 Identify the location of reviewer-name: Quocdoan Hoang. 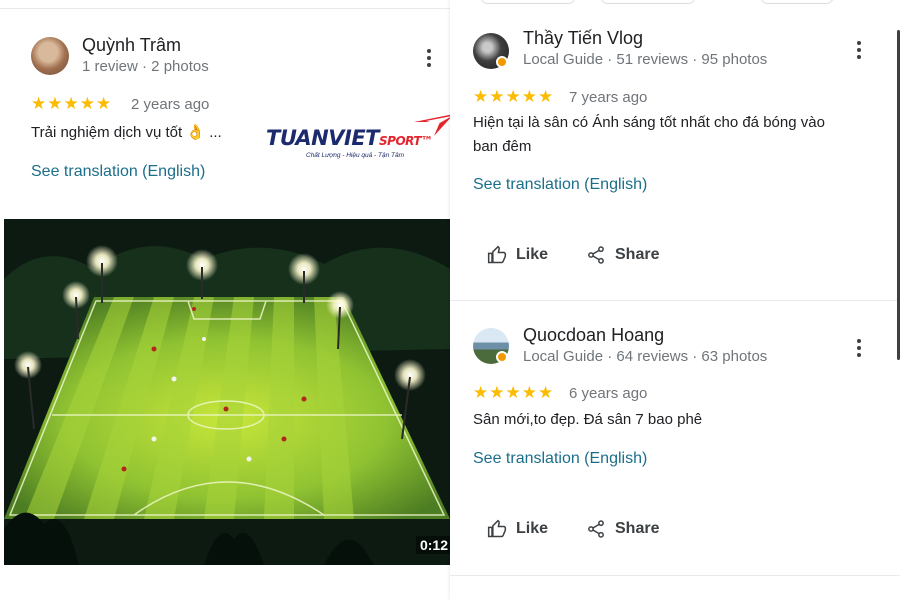
(593, 335).